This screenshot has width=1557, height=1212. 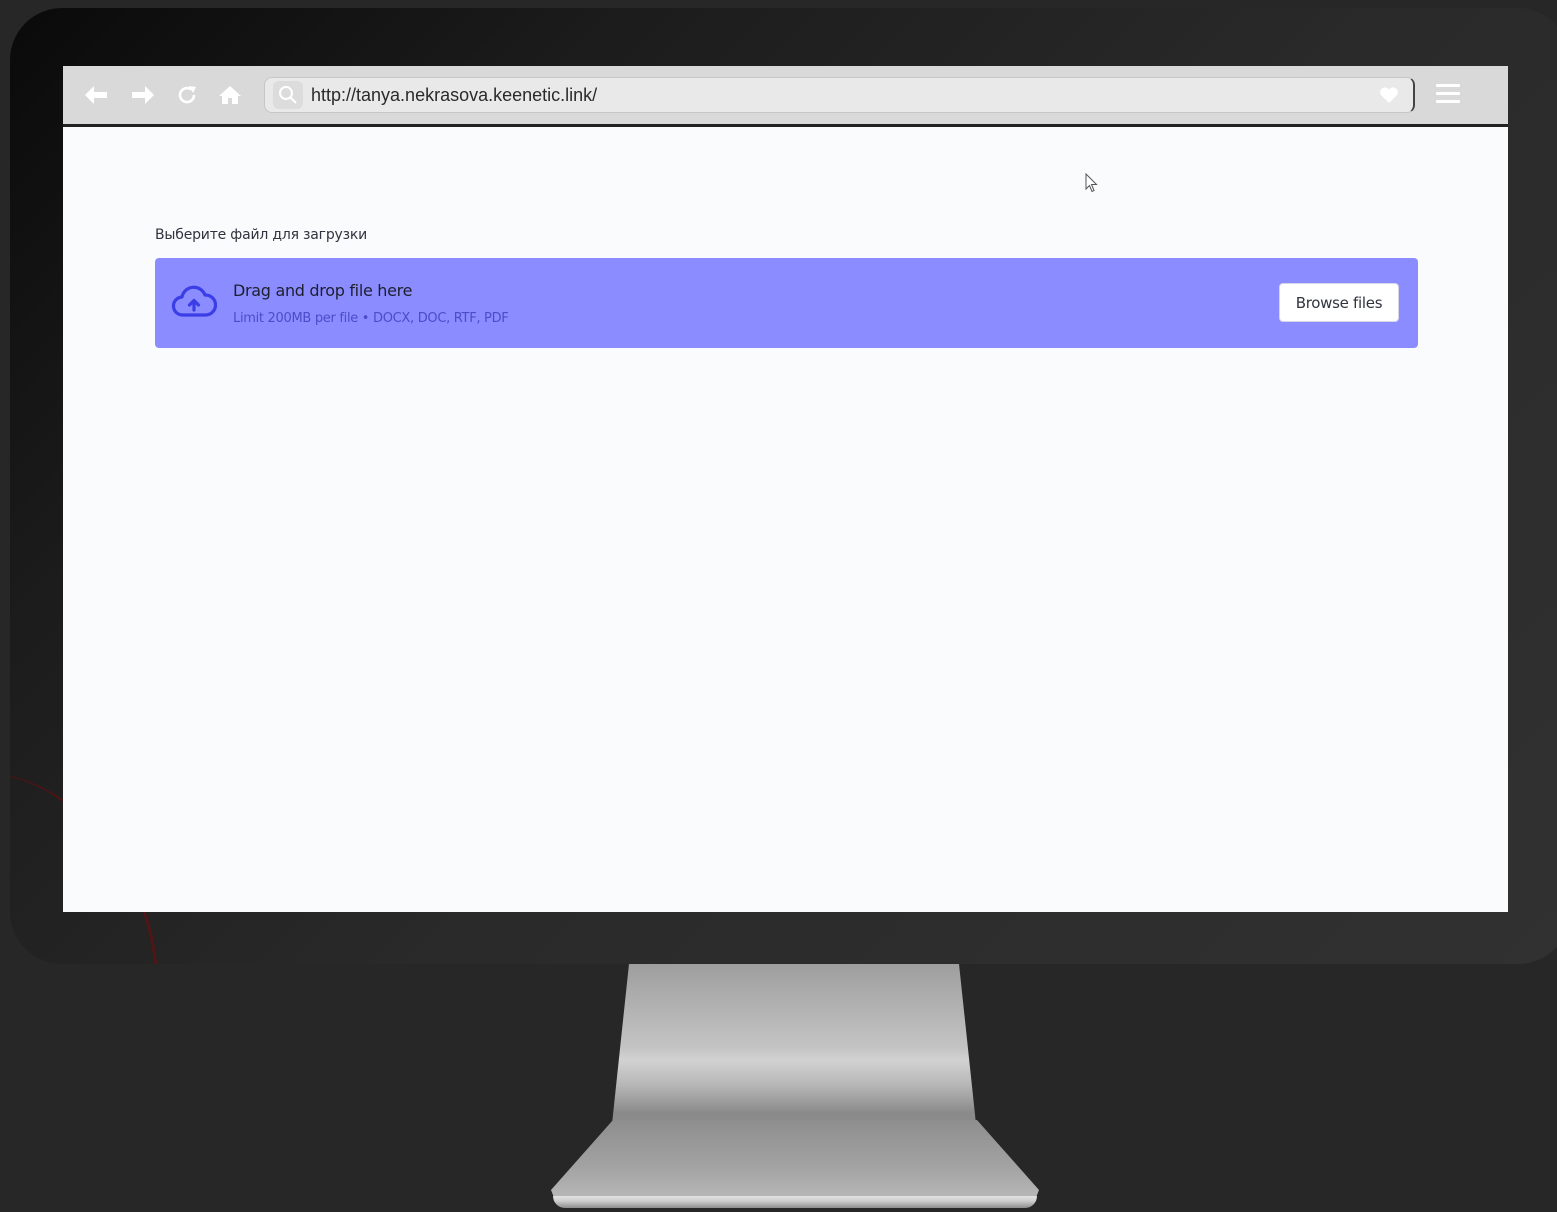 I want to click on cloud-upload-icon, so click(x=194, y=303).